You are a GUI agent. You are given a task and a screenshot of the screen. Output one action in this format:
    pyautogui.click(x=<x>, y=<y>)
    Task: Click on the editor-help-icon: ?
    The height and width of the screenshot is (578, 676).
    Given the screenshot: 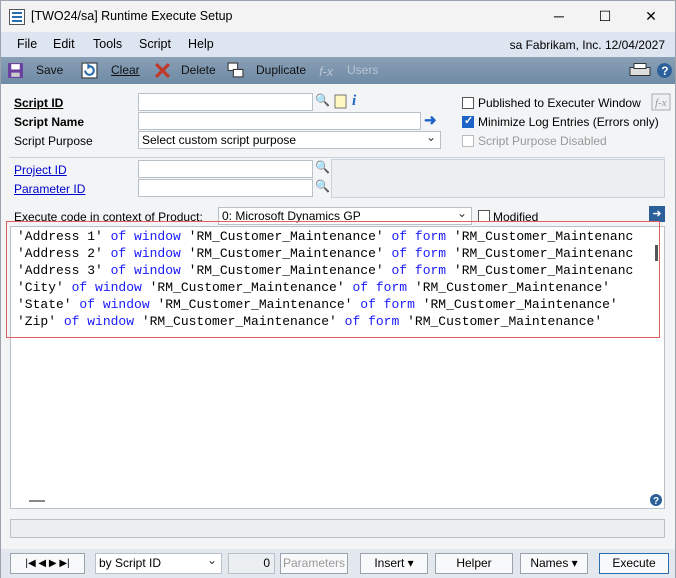 What is the action you would take?
    pyautogui.click(x=656, y=500)
    